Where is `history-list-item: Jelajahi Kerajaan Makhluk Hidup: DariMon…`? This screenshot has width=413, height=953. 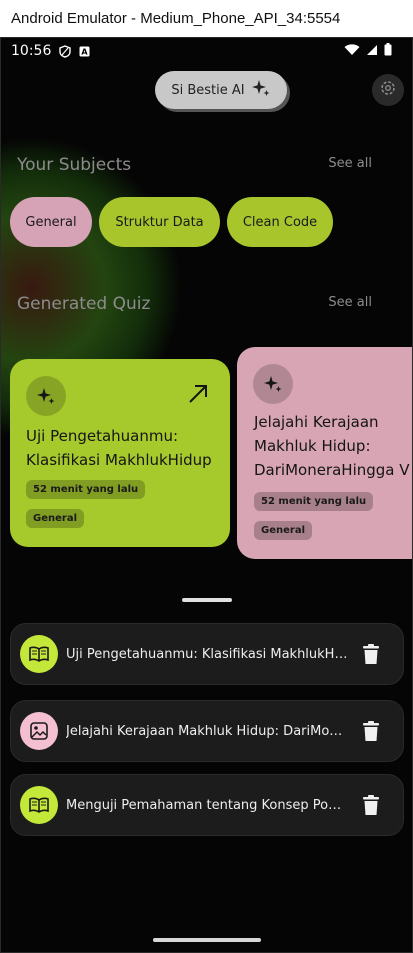
history-list-item: Jelajahi Kerajaan Makhluk Hidup: DariMon… is located at coordinates (207, 731).